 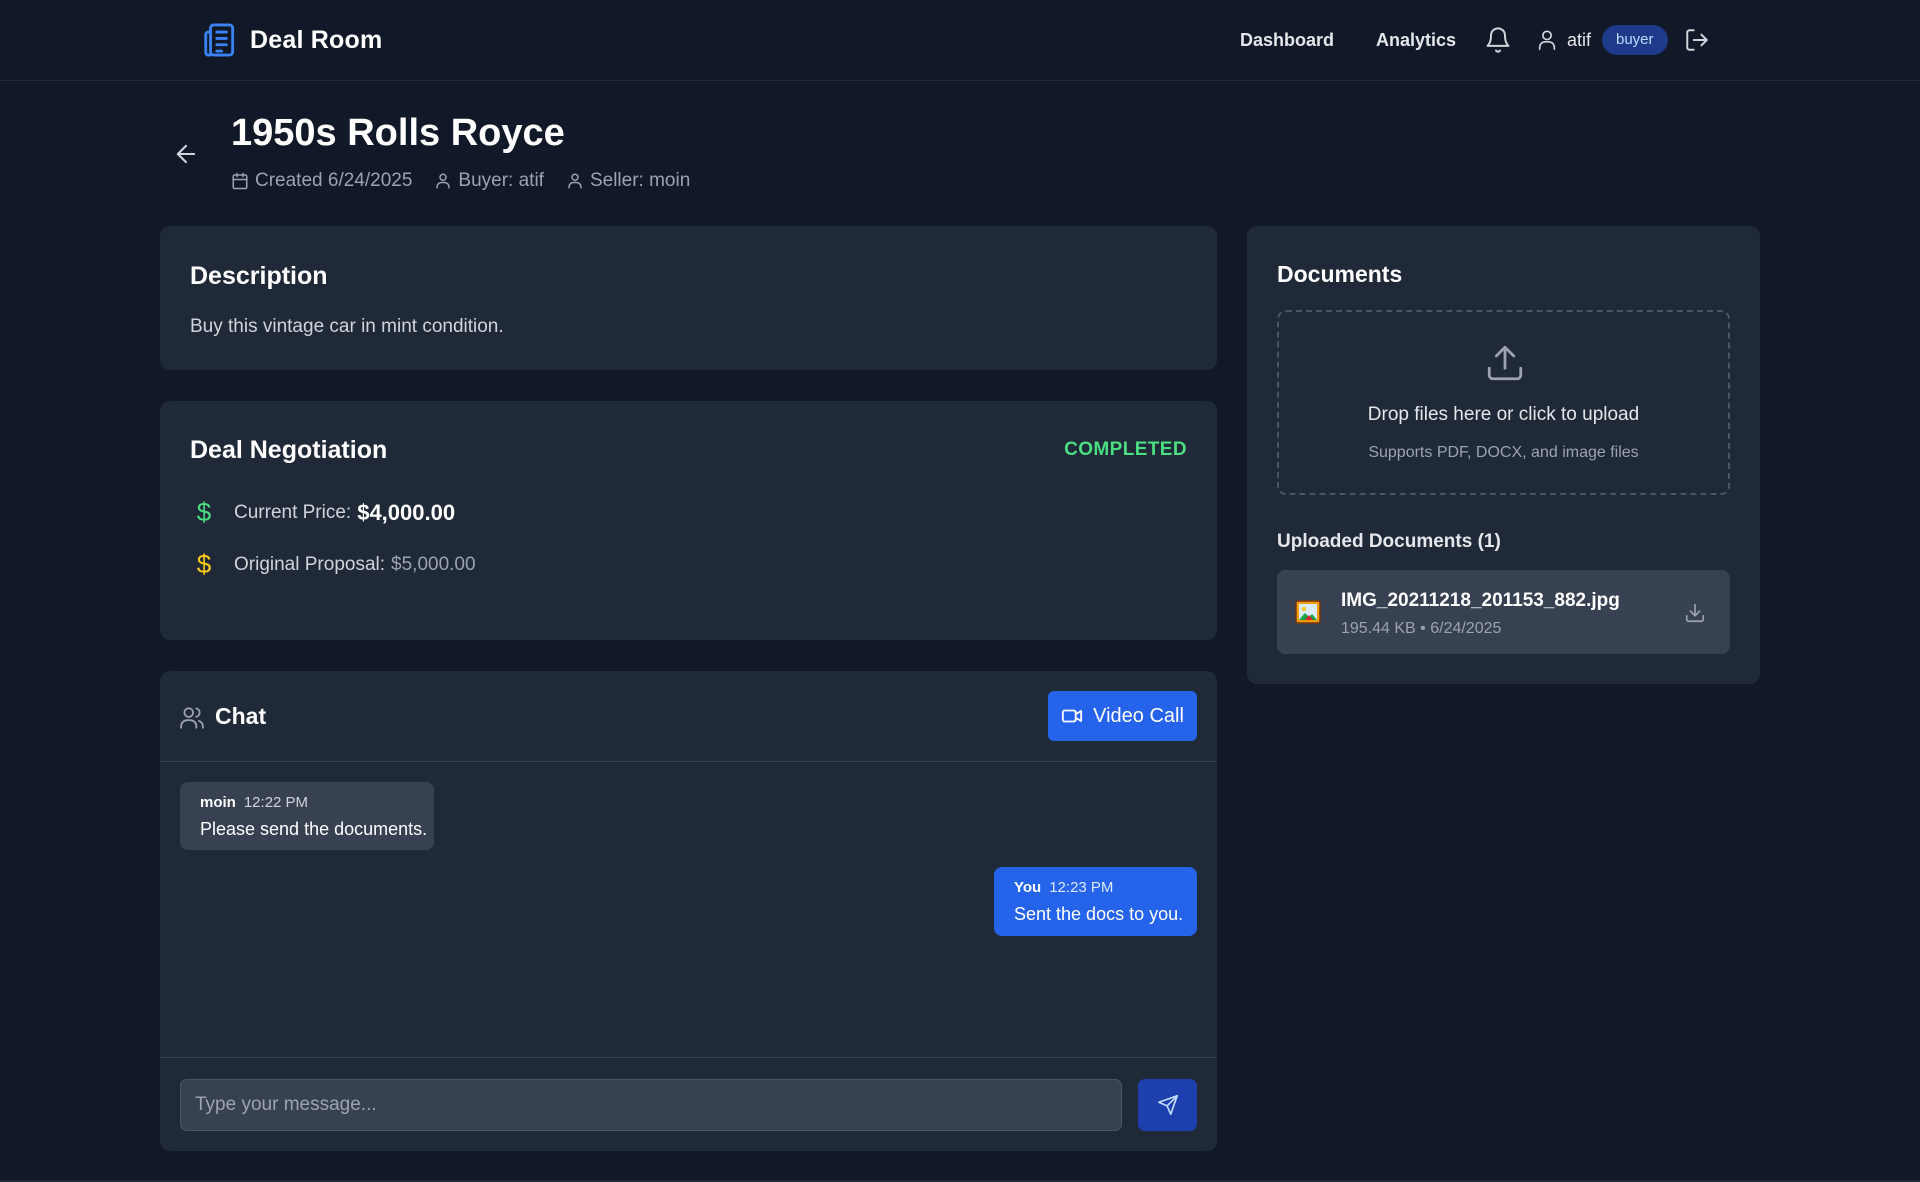 I want to click on chat-title: Chat, so click(x=241, y=716).